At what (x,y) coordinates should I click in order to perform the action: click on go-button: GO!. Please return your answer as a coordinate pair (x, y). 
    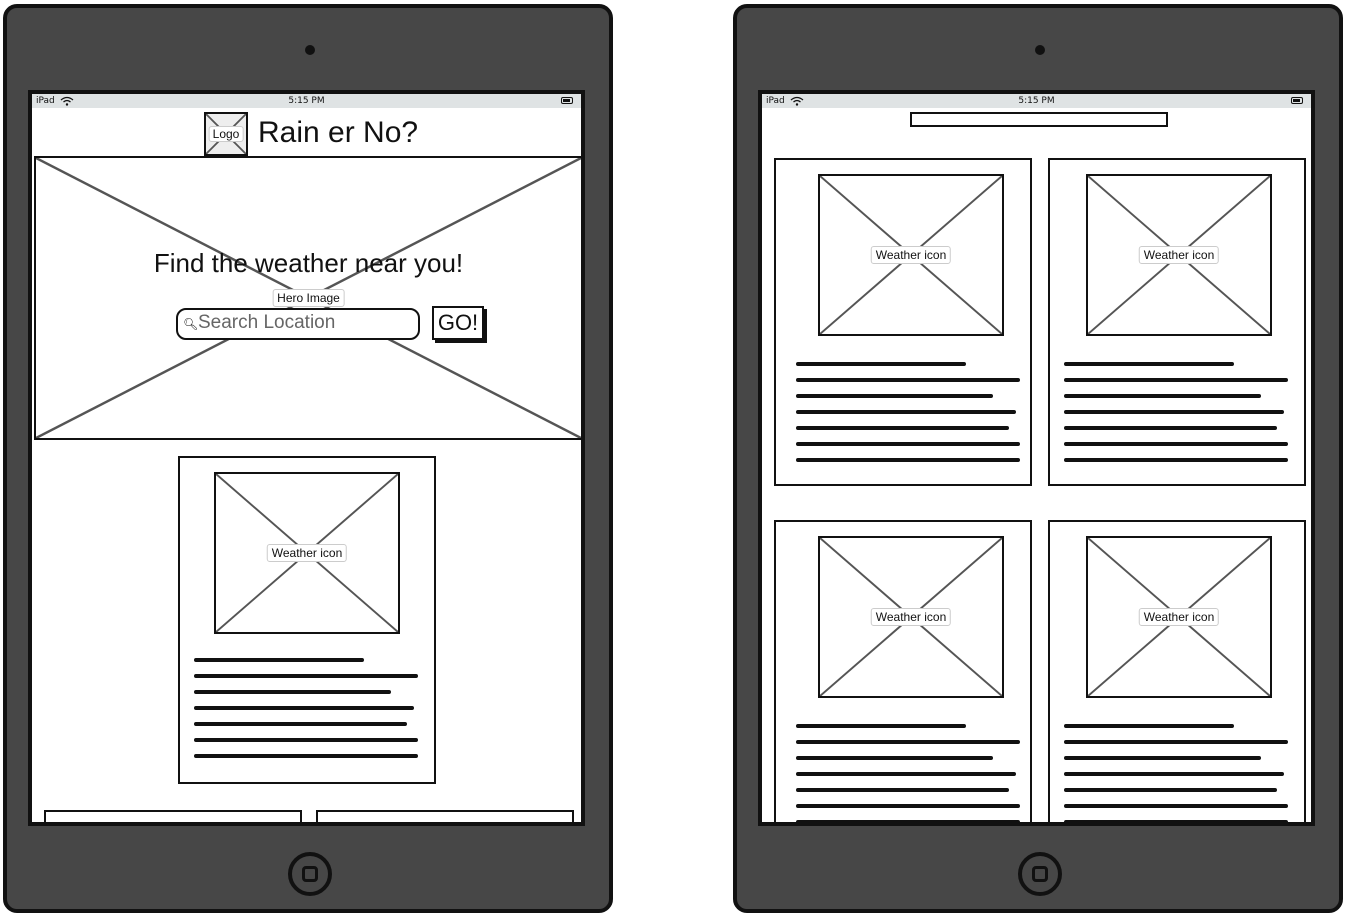
    Looking at the image, I should click on (458, 323).